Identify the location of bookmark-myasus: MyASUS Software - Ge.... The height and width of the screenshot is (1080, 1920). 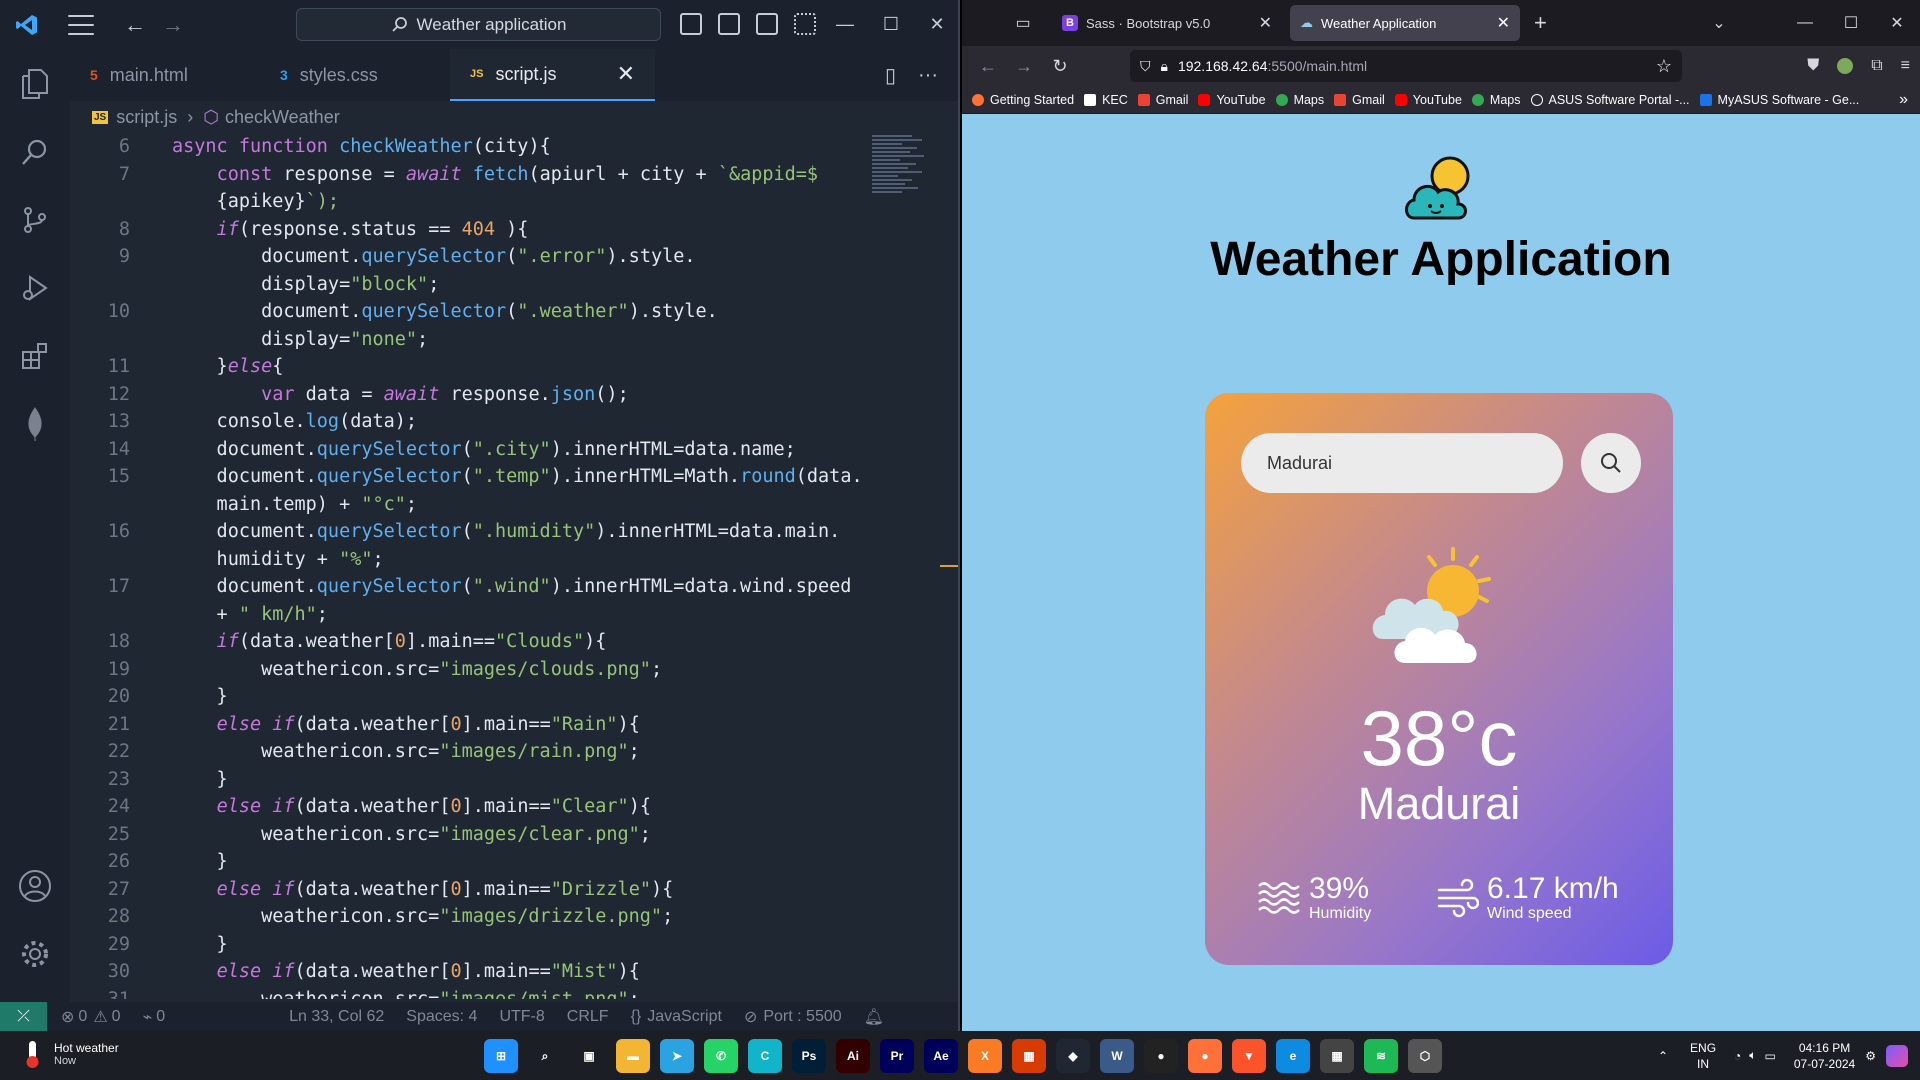
(1779, 100).